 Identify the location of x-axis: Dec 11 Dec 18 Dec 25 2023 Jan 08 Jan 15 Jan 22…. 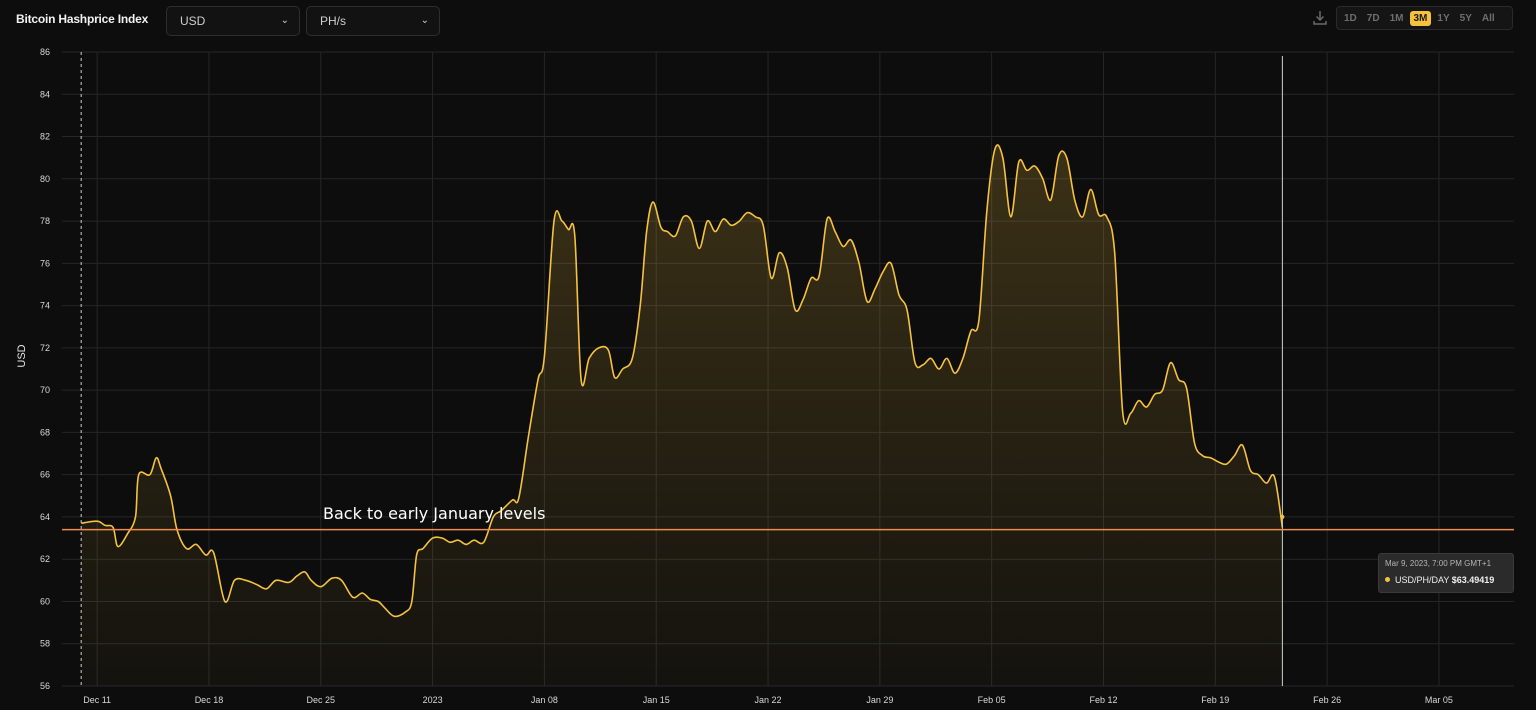
(768, 700).